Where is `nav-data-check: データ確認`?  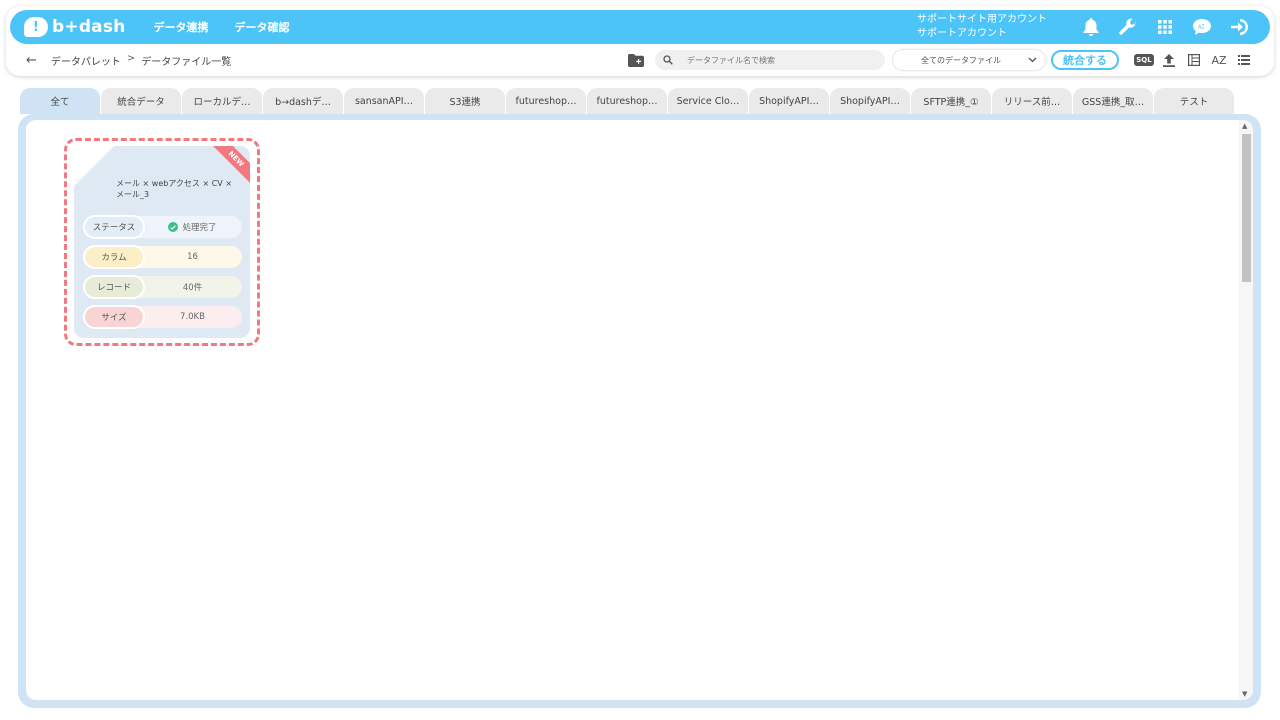 nav-data-check: データ確認 is located at coordinates (261, 27).